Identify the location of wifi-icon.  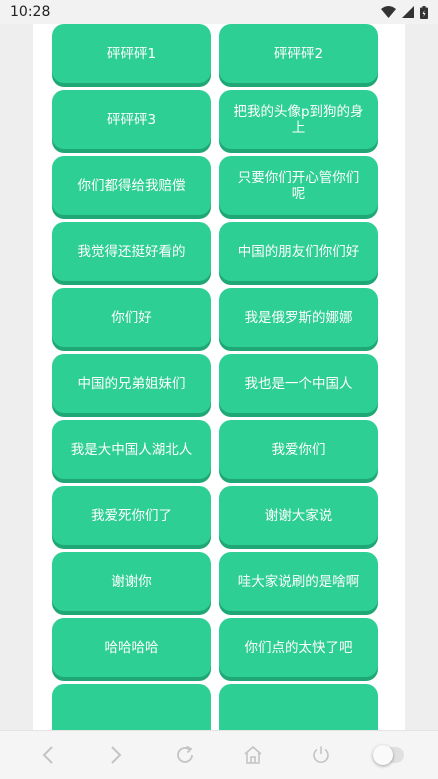
(388, 12).